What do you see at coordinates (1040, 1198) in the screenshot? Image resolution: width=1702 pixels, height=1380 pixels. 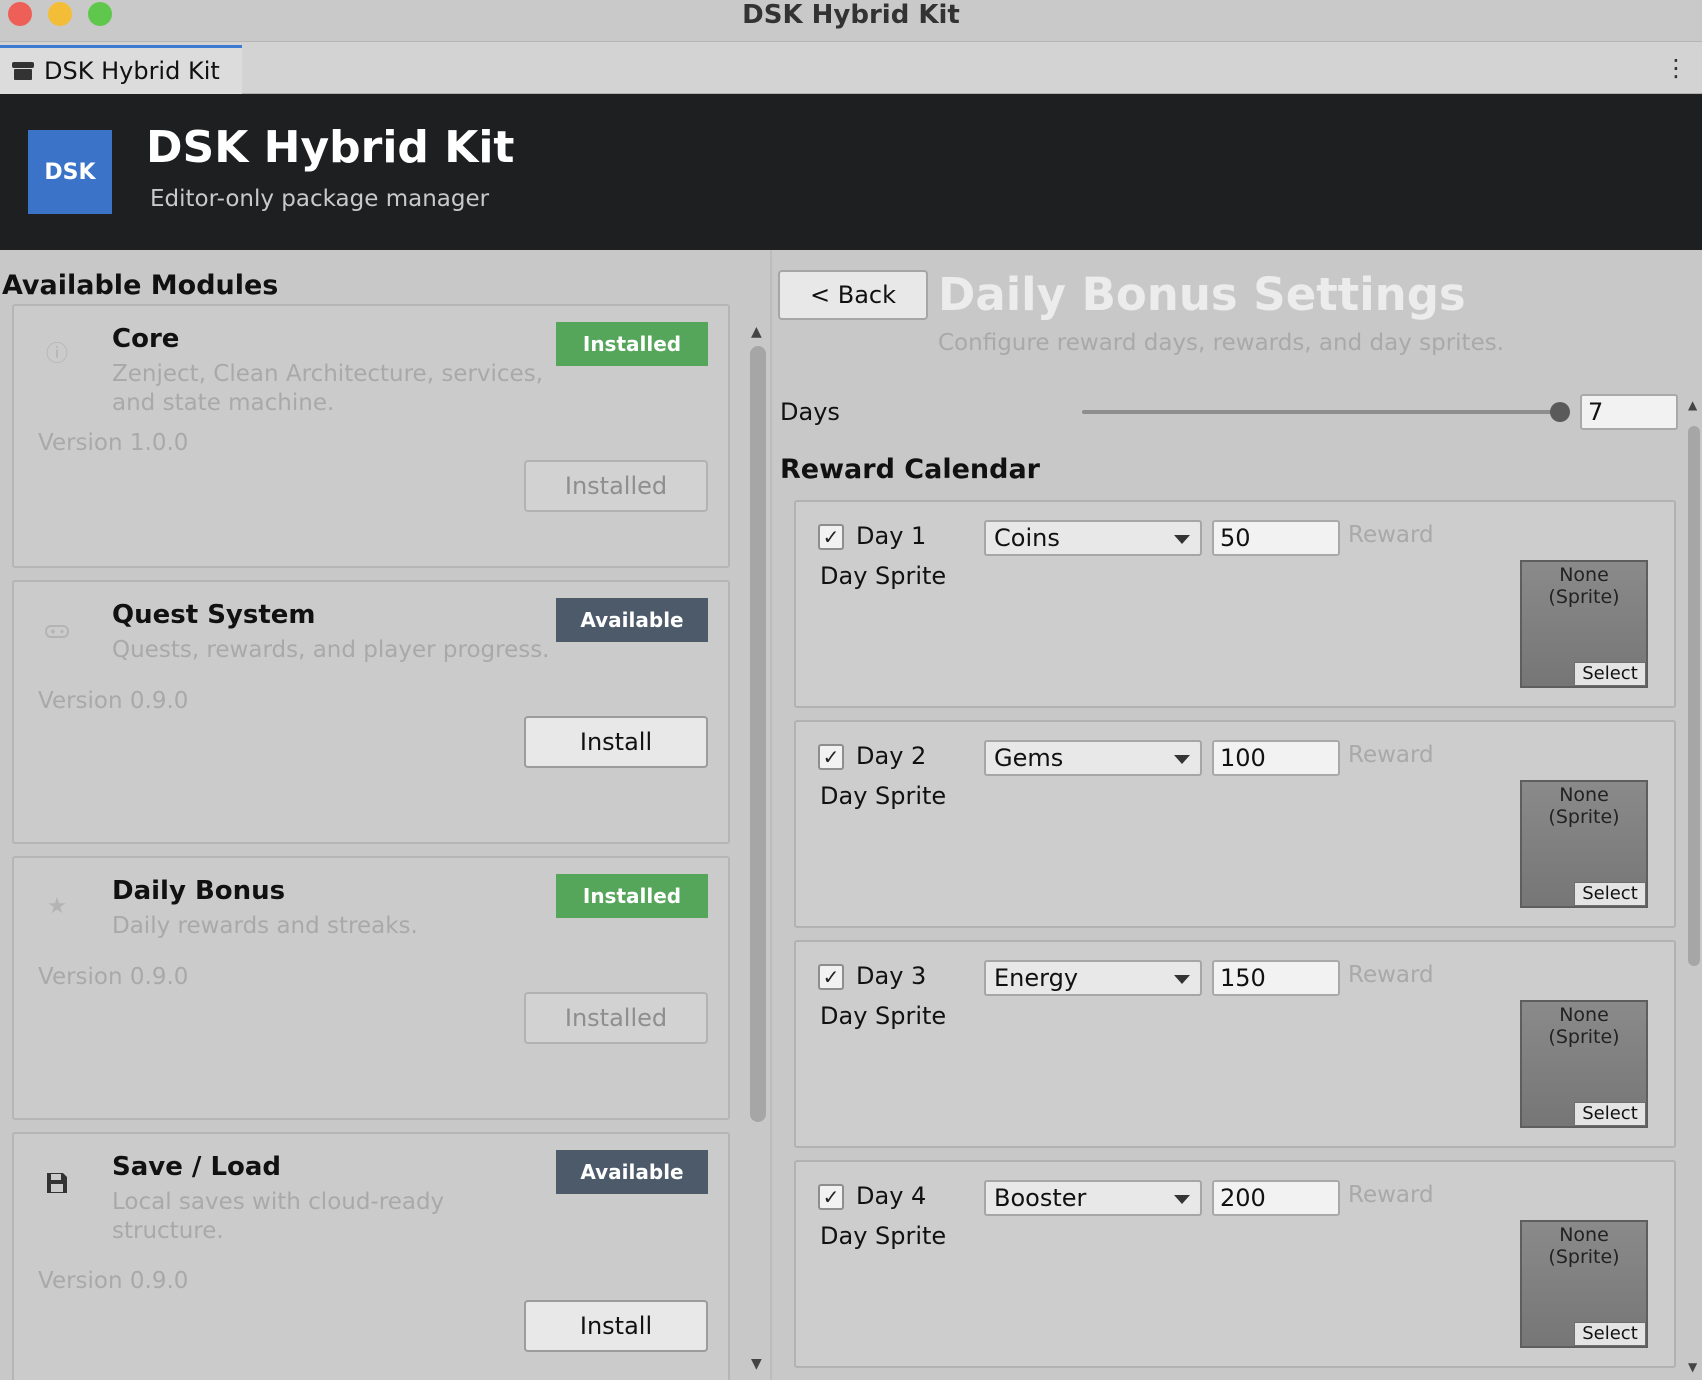 I see `reward-type-value: Booster` at bounding box center [1040, 1198].